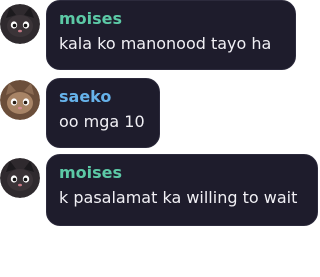  What do you see at coordinates (102, 121) in the screenshot?
I see `message-text: oo mga 10` at bounding box center [102, 121].